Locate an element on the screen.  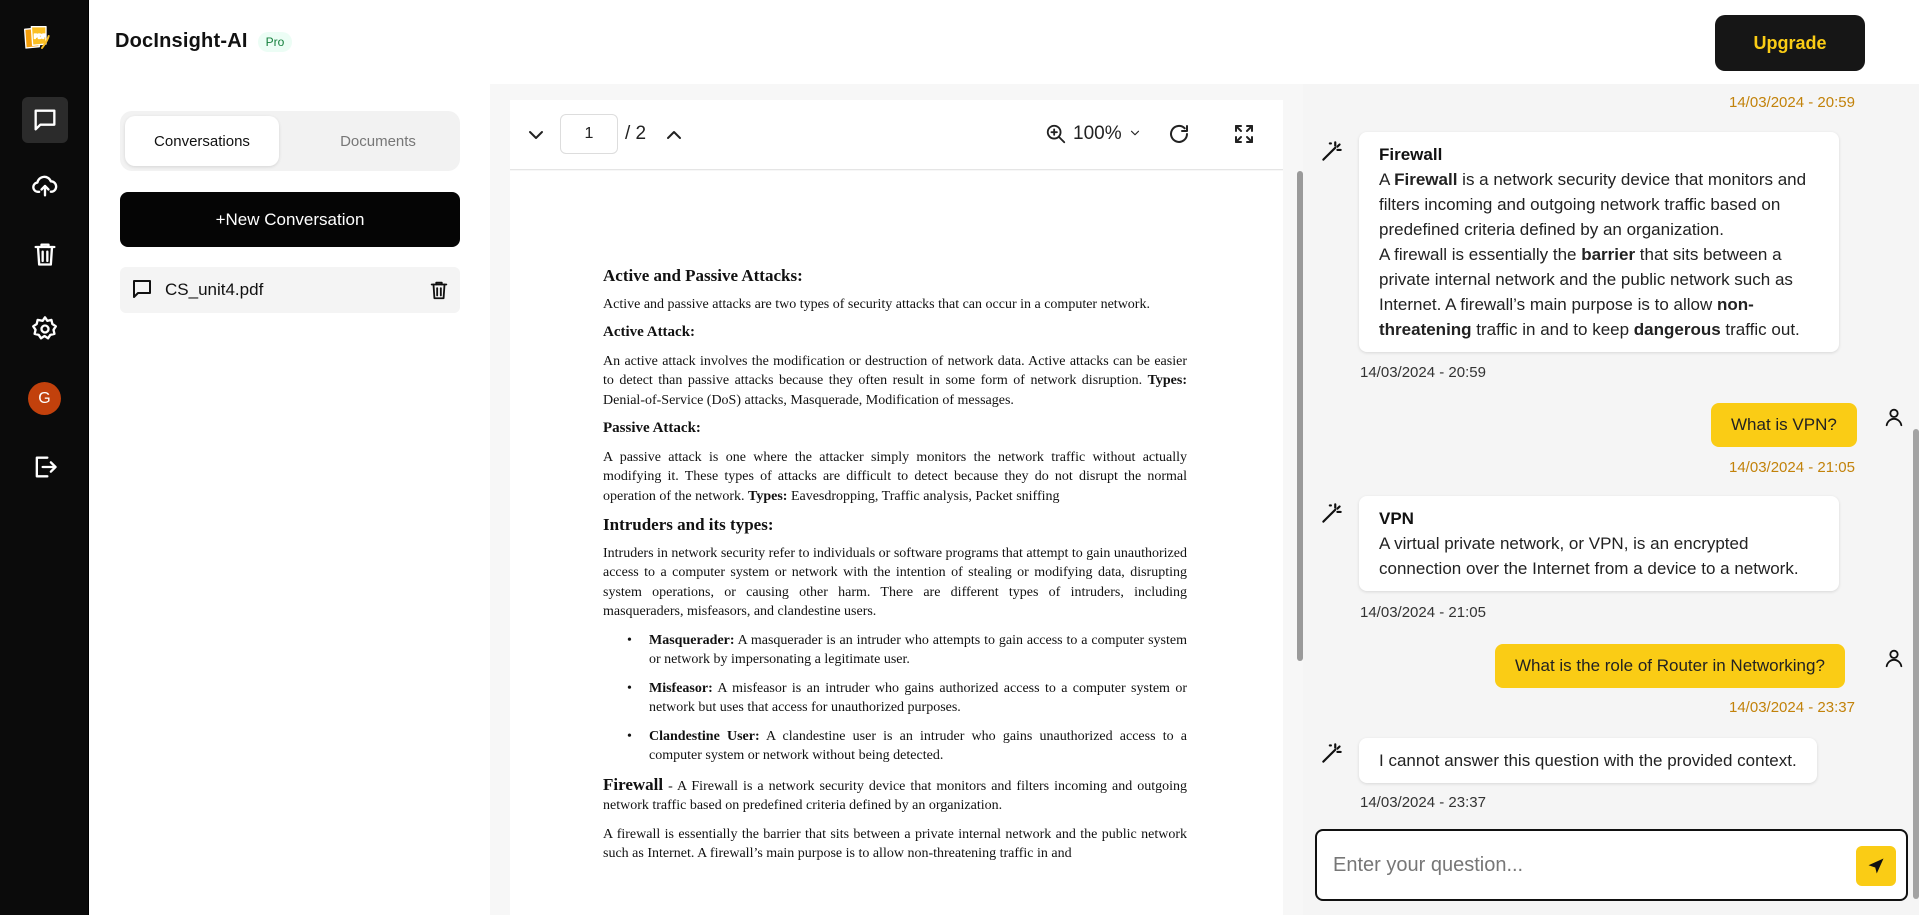
page-total: / 2 is located at coordinates (636, 133).